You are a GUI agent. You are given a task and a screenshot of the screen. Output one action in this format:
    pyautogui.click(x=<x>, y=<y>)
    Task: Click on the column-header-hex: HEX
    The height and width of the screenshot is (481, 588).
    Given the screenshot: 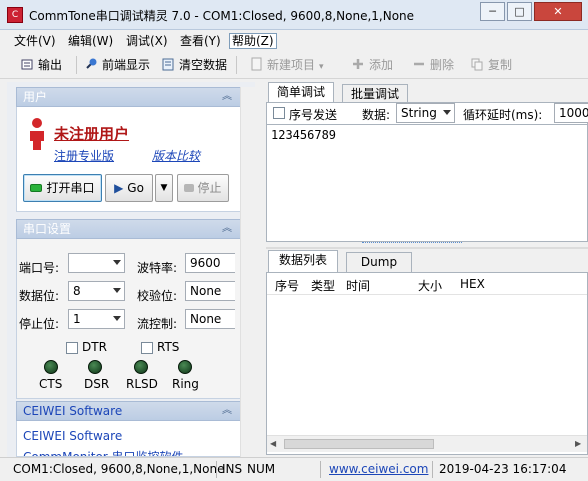 What is the action you would take?
    pyautogui.click(x=472, y=284)
    